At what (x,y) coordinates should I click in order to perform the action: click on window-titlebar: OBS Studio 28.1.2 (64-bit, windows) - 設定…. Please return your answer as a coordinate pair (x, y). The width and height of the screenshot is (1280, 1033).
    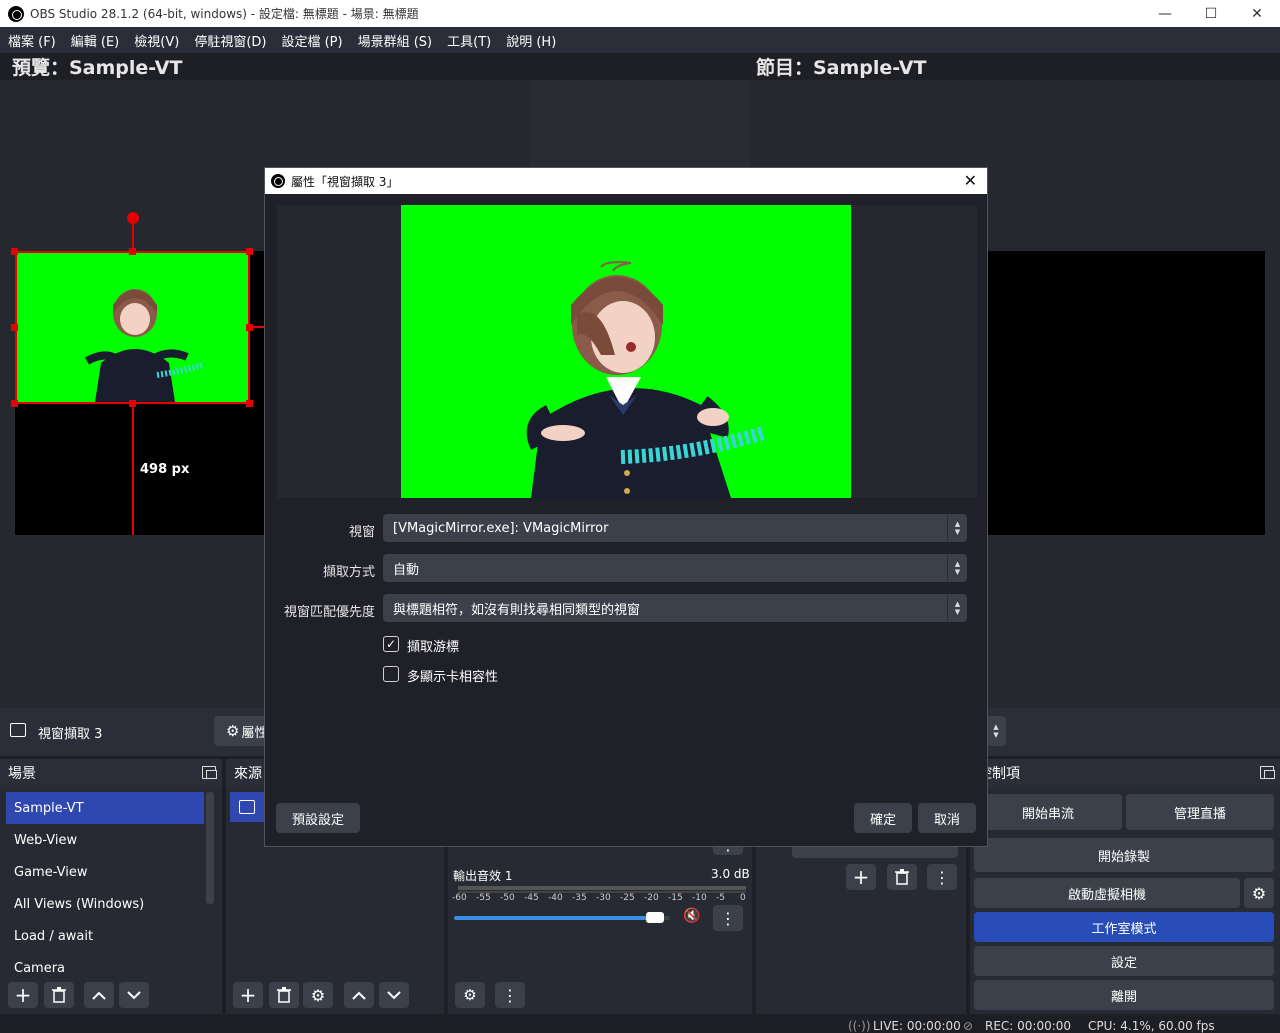
    Looking at the image, I should click on (640, 13).